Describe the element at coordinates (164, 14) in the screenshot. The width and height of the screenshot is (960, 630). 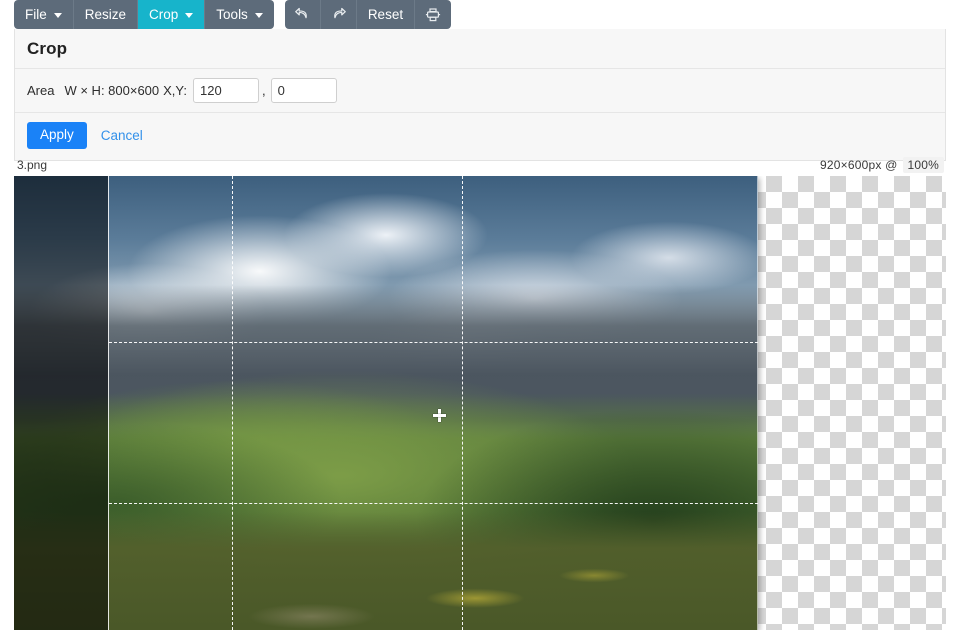
I see `menu-crop-label: Crop` at that location.